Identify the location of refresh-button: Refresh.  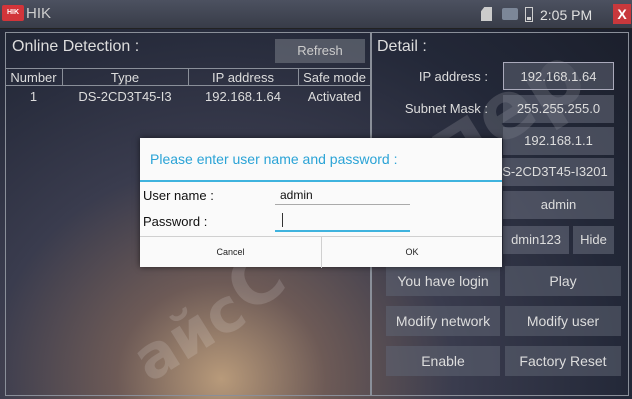
(320, 51).